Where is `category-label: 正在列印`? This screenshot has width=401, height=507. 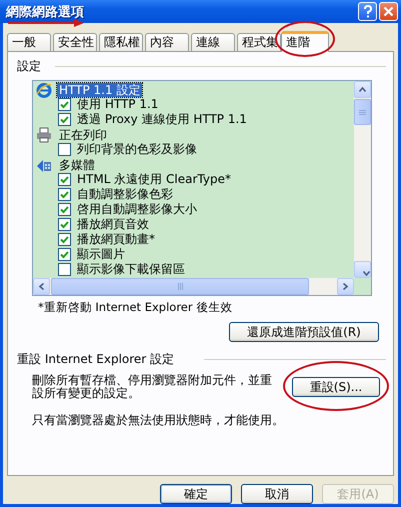
category-label: 正在列印 is located at coordinates (83, 135).